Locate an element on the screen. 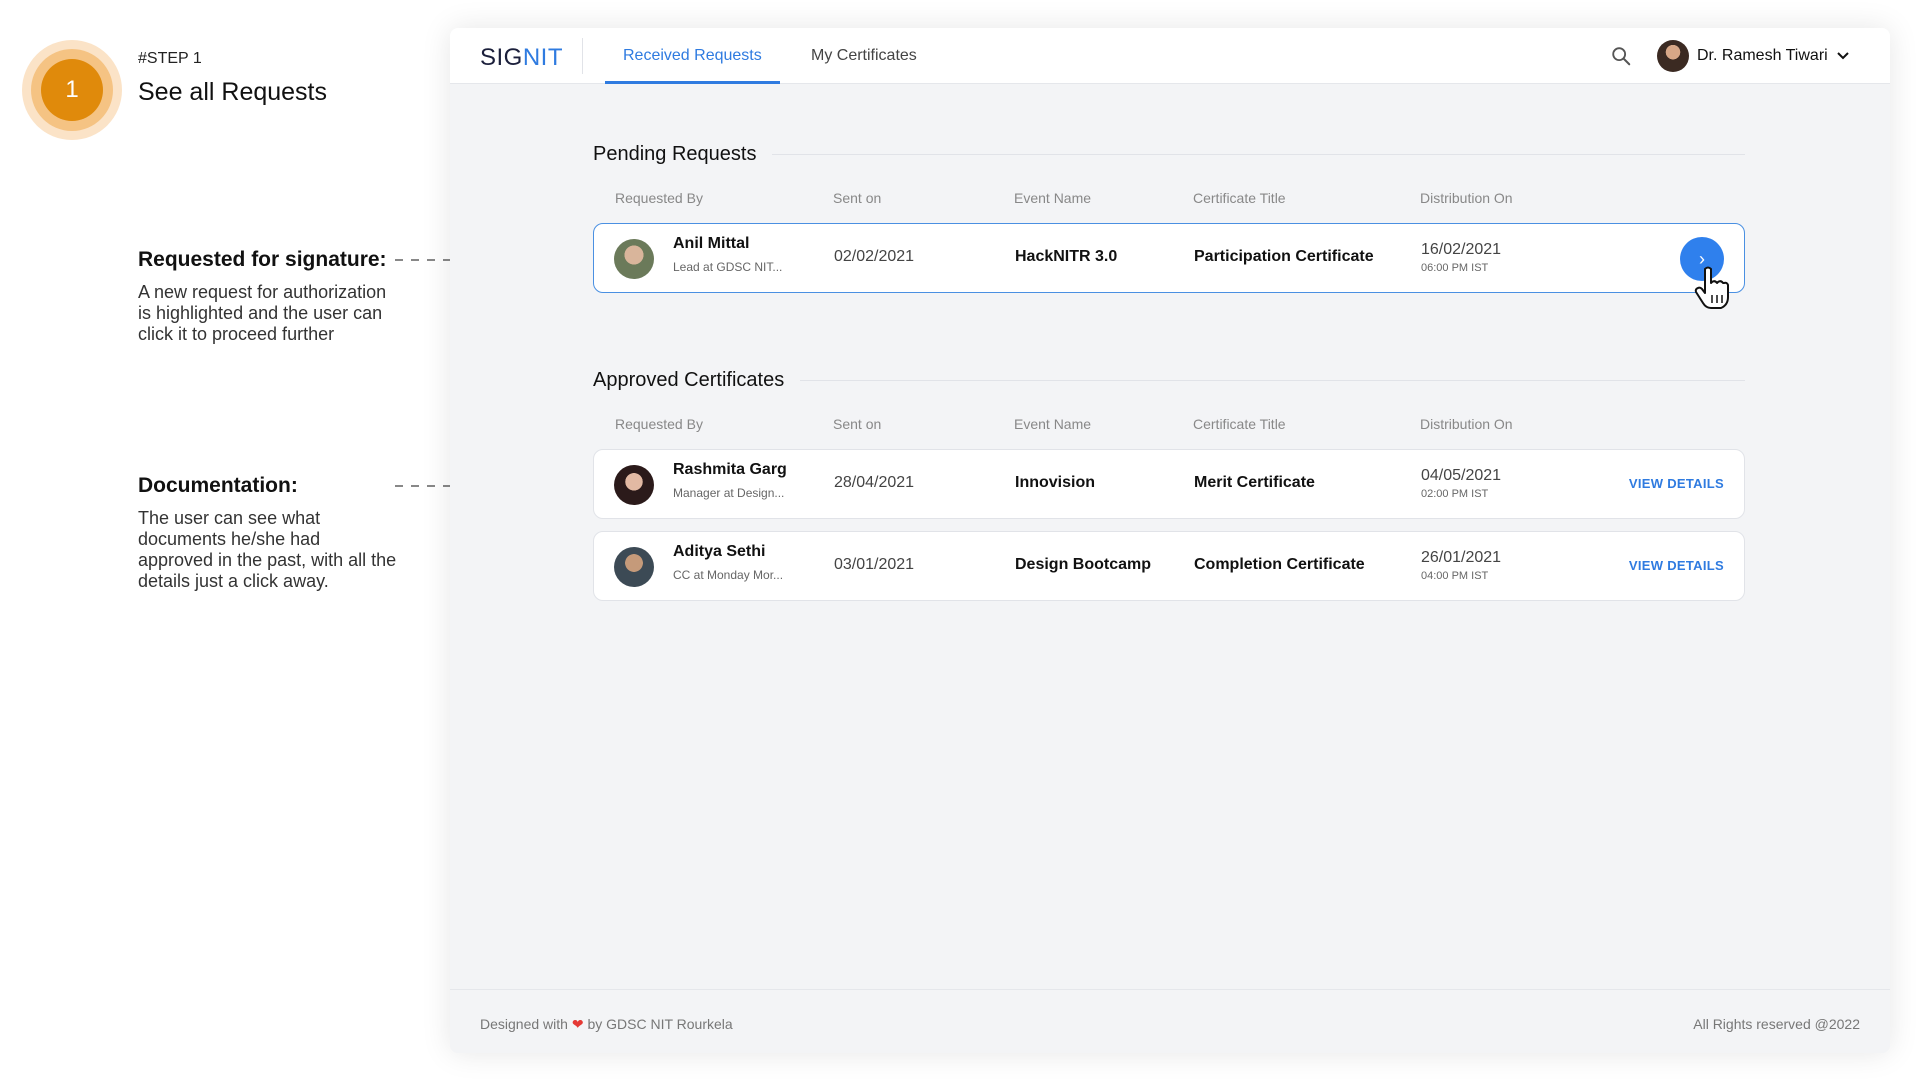  hand-cursor-icon is located at coordinates (1711, 287).